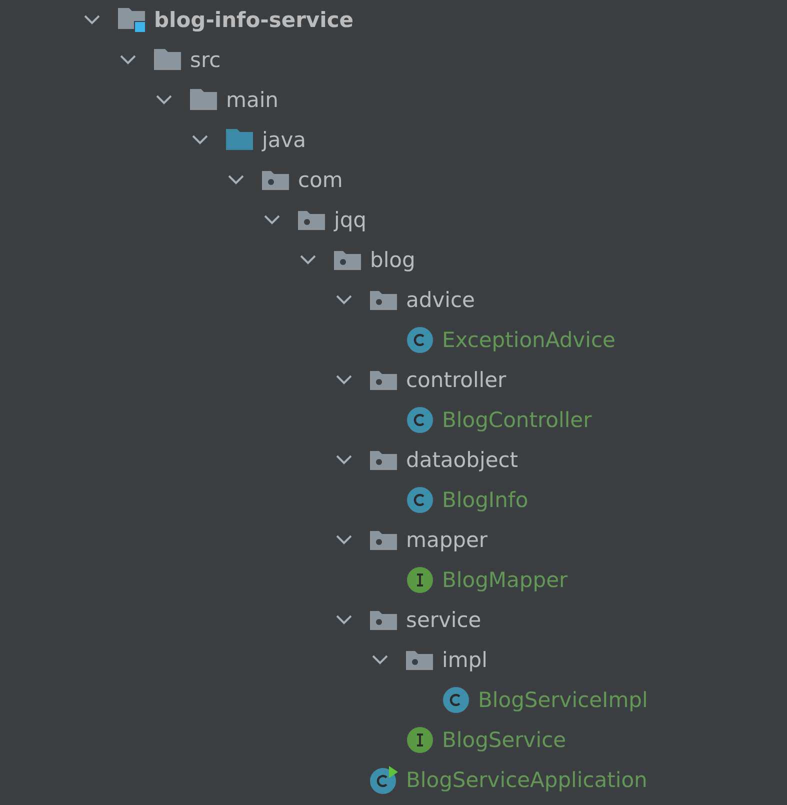 This screenshot has width=787, height=805. Describe the element at coordinates (254, 20) in the screenshot. I see `tree-item-label: blog-info-service` at that location.